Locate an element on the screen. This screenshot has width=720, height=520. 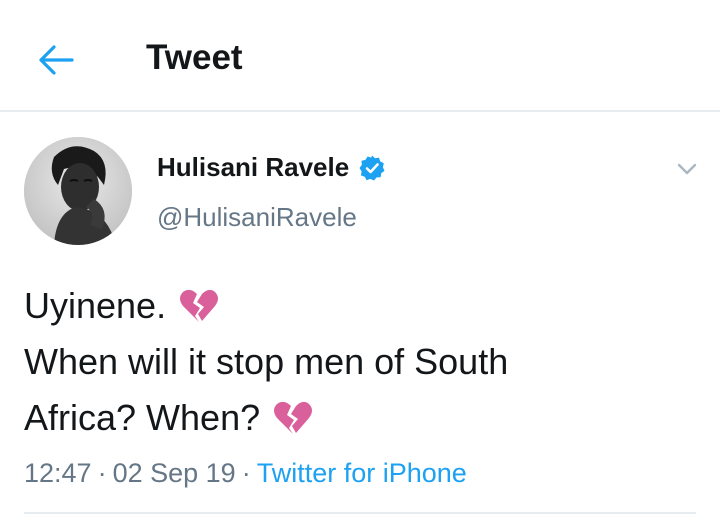
tweet-source-link: Twitter for iPhone is located at coordinates (362, 473).